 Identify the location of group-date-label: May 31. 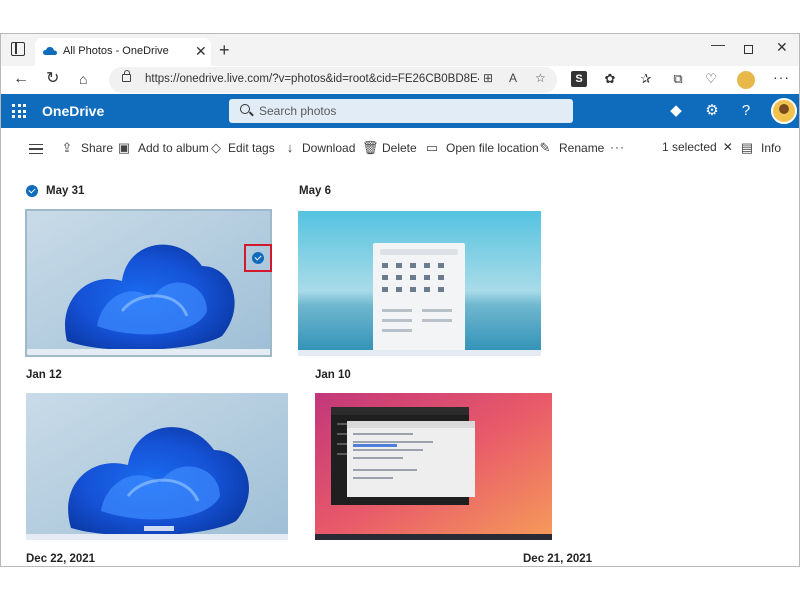
(65, 191).